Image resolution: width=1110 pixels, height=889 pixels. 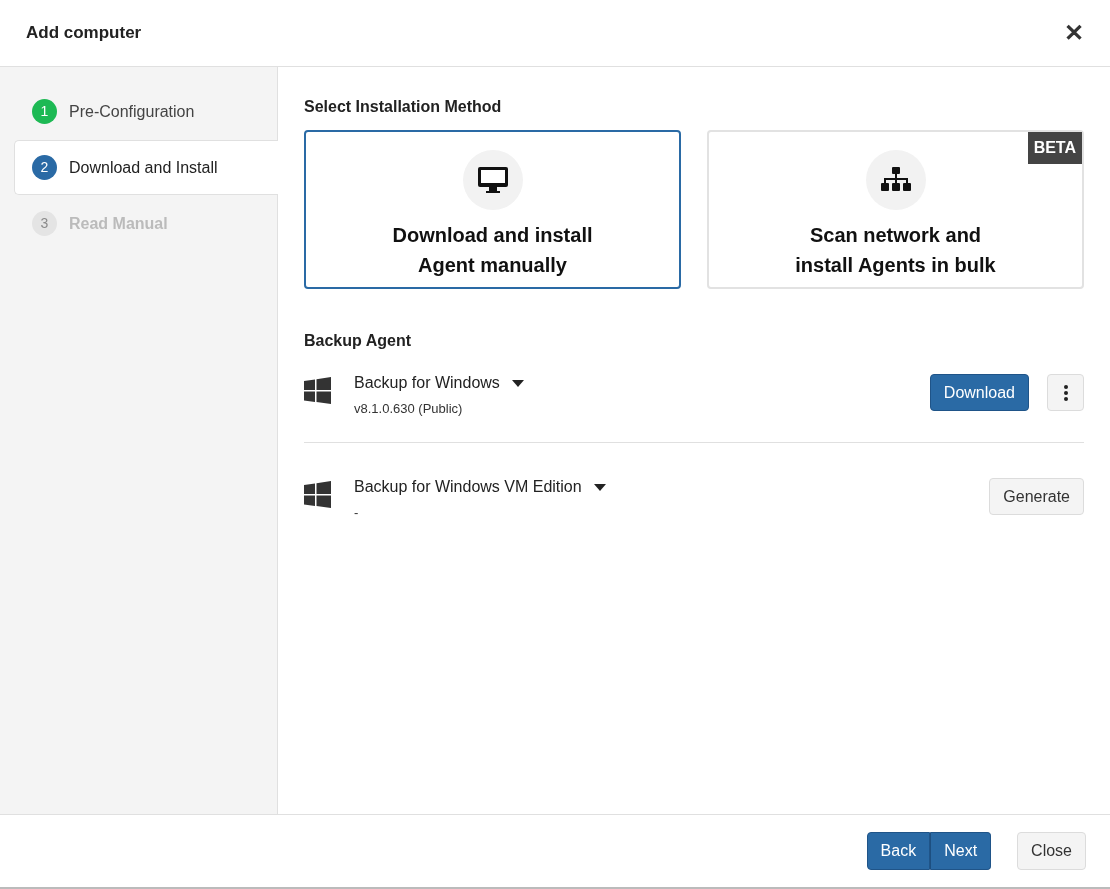 What do you see at coordinates (403, 107) in the screenshot?
I see `section-heading: Select Installation Method` at bounding box center [403, 107].